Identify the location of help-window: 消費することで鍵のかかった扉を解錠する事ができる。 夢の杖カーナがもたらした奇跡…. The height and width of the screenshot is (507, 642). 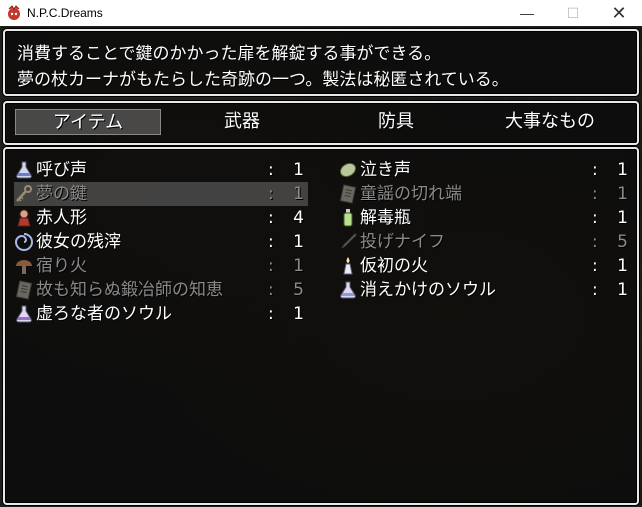
(321, 62).